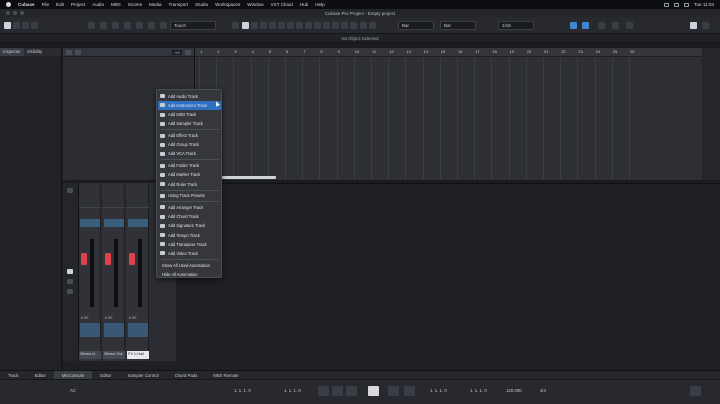 This screenshot has width=720, height=404. I want to click on line-tool-icon, so click(335, 25).